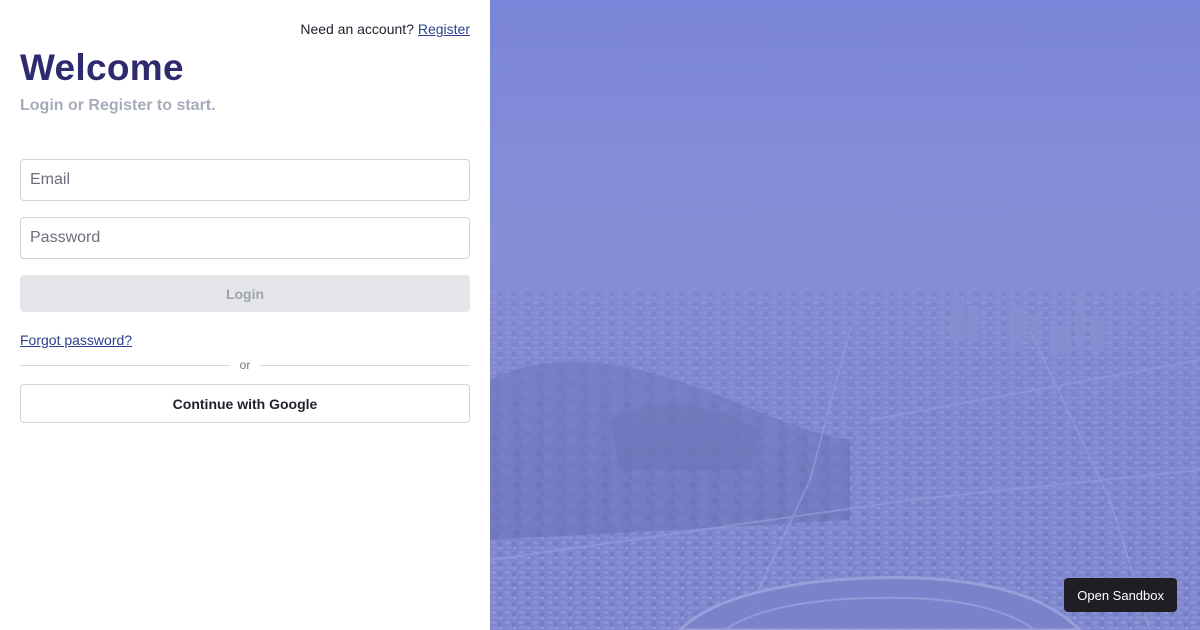  I want to click on forgot-password-link: Forgot password?, so click(76, 340).